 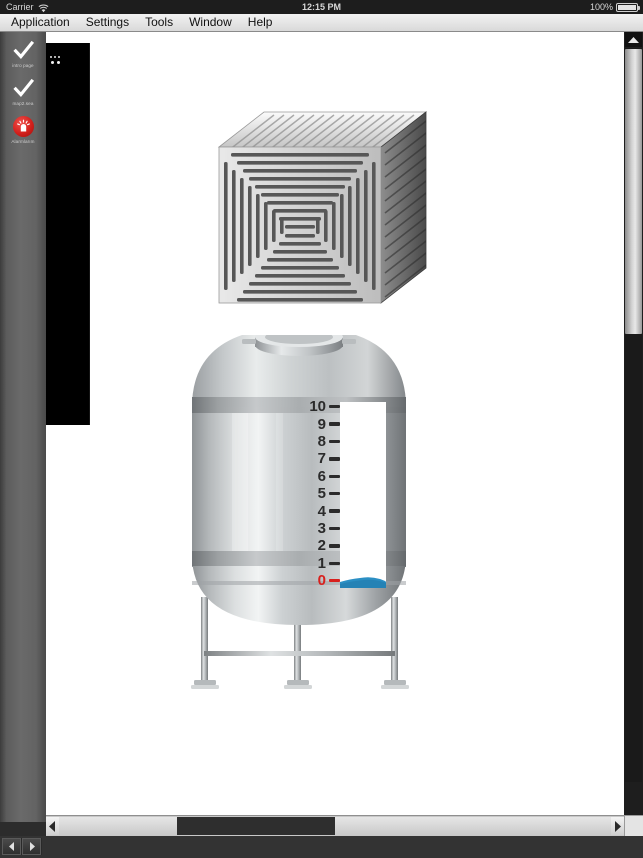 I want to click on scale-label-0: 0, so click(x=321, y=581).